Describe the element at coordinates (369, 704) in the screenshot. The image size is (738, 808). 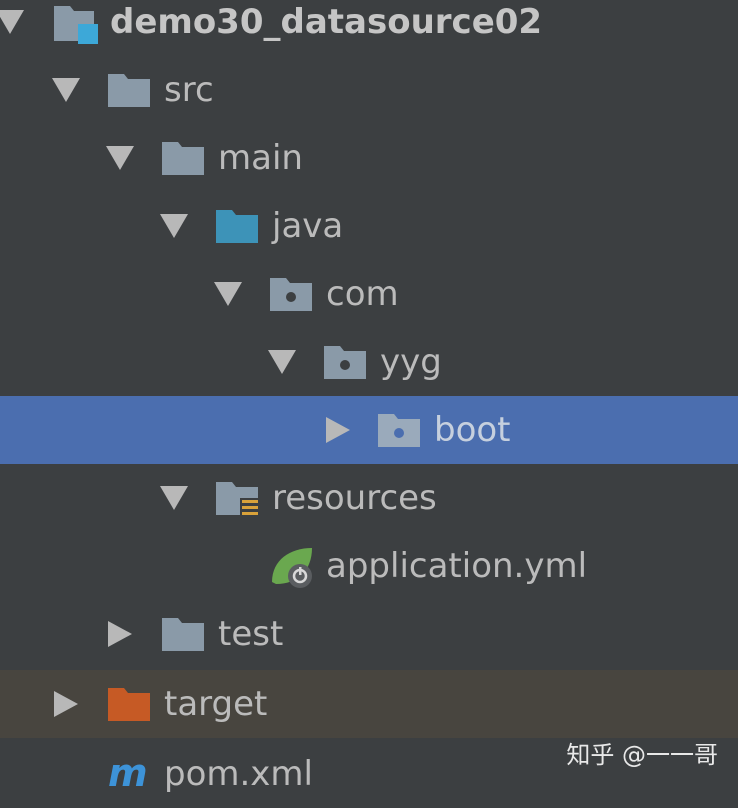
I see `tree-row-target: target` at that location.